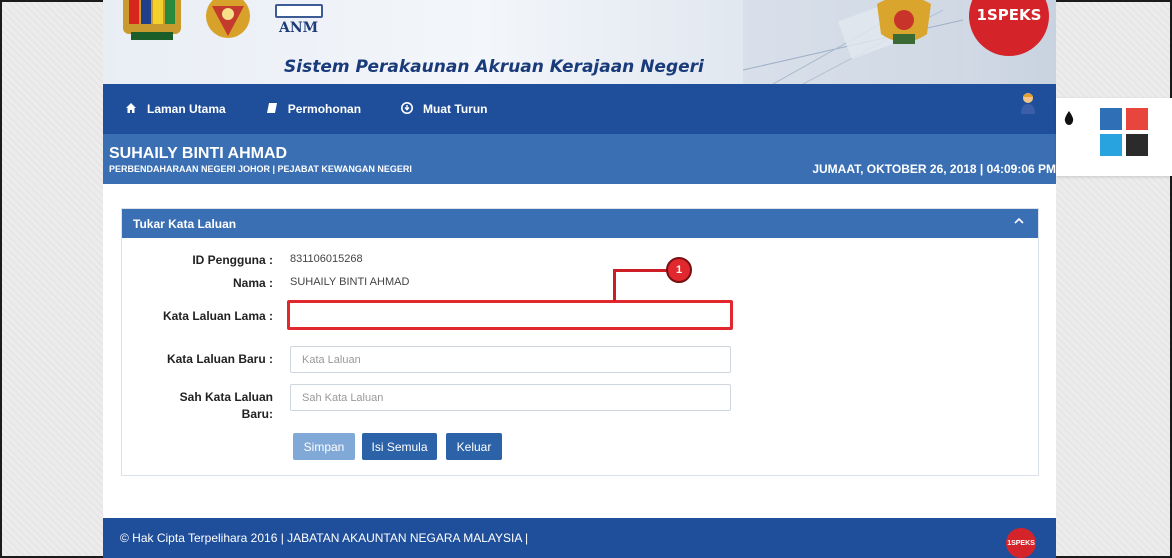  What do you see at coordinates (272, 109) in the screenshot?
I see `book-icon` at bounding box center [272, 109].